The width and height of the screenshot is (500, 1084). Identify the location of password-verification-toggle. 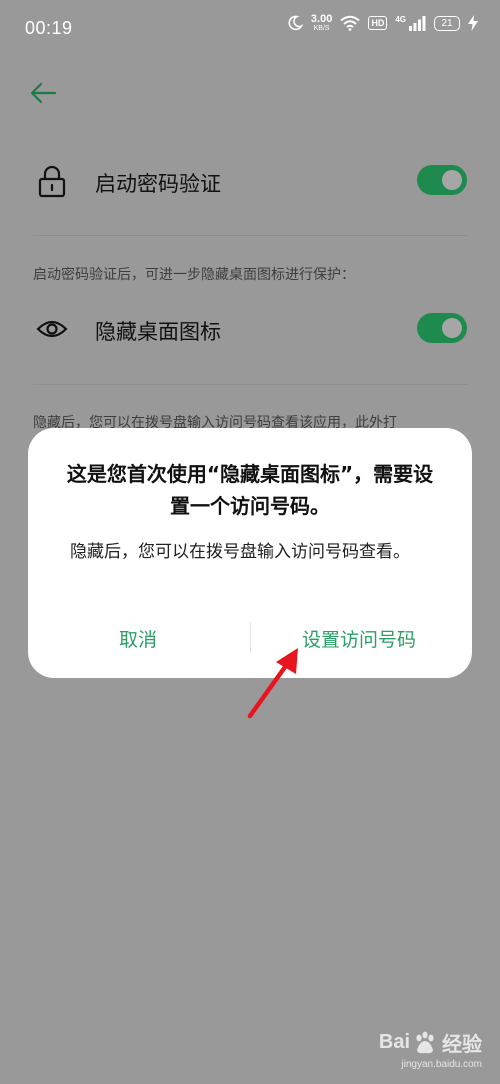
(442, 180).